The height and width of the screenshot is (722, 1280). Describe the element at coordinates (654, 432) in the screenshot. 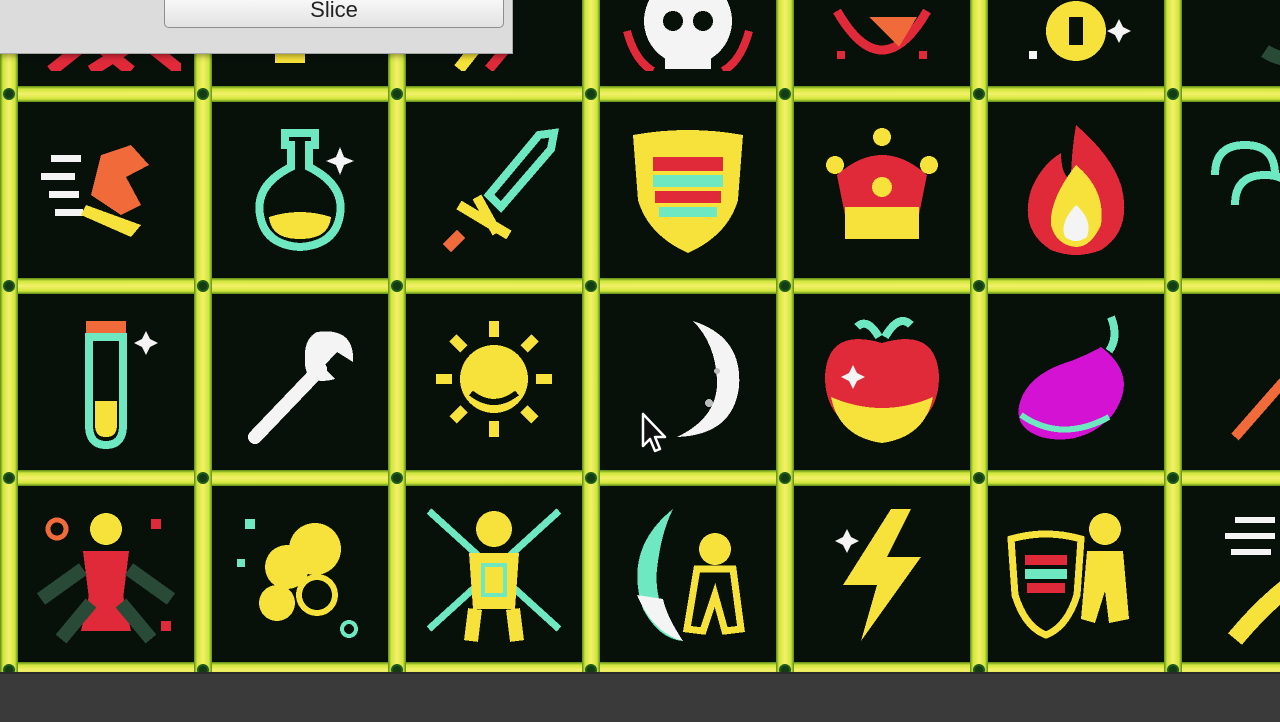

I see `mouse-cursor-icon` at that location.